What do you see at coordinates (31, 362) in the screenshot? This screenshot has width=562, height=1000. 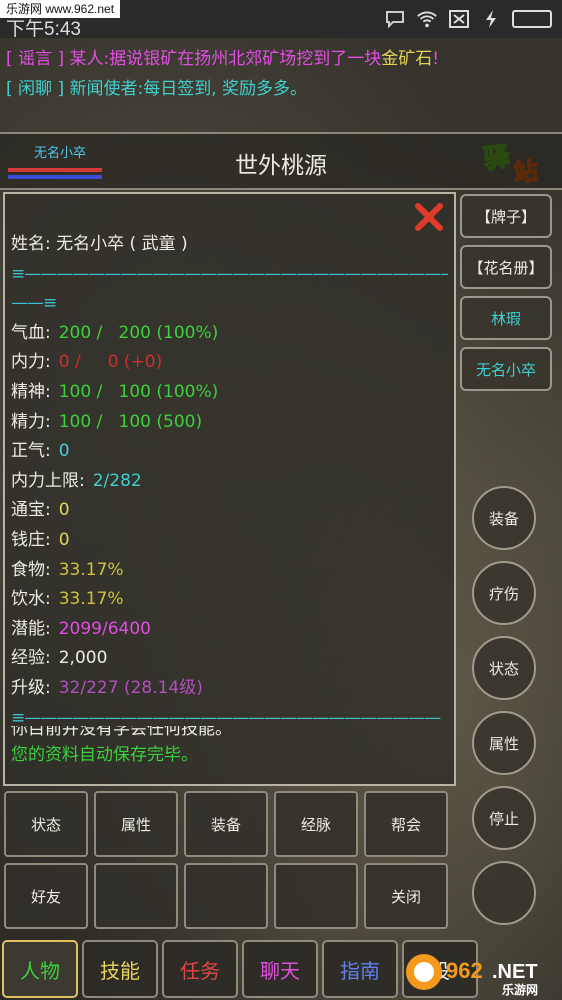 I see `stat-label: 内力:` at bounding box center [31, 362].